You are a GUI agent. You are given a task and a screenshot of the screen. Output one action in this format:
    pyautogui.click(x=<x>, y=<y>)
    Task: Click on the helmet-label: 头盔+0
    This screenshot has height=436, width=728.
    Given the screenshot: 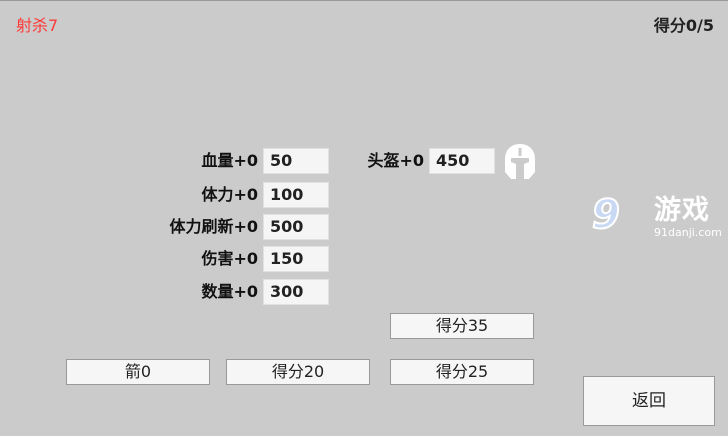 What is the action you would take?
    pyautogui.click(x=395, y=160)
    